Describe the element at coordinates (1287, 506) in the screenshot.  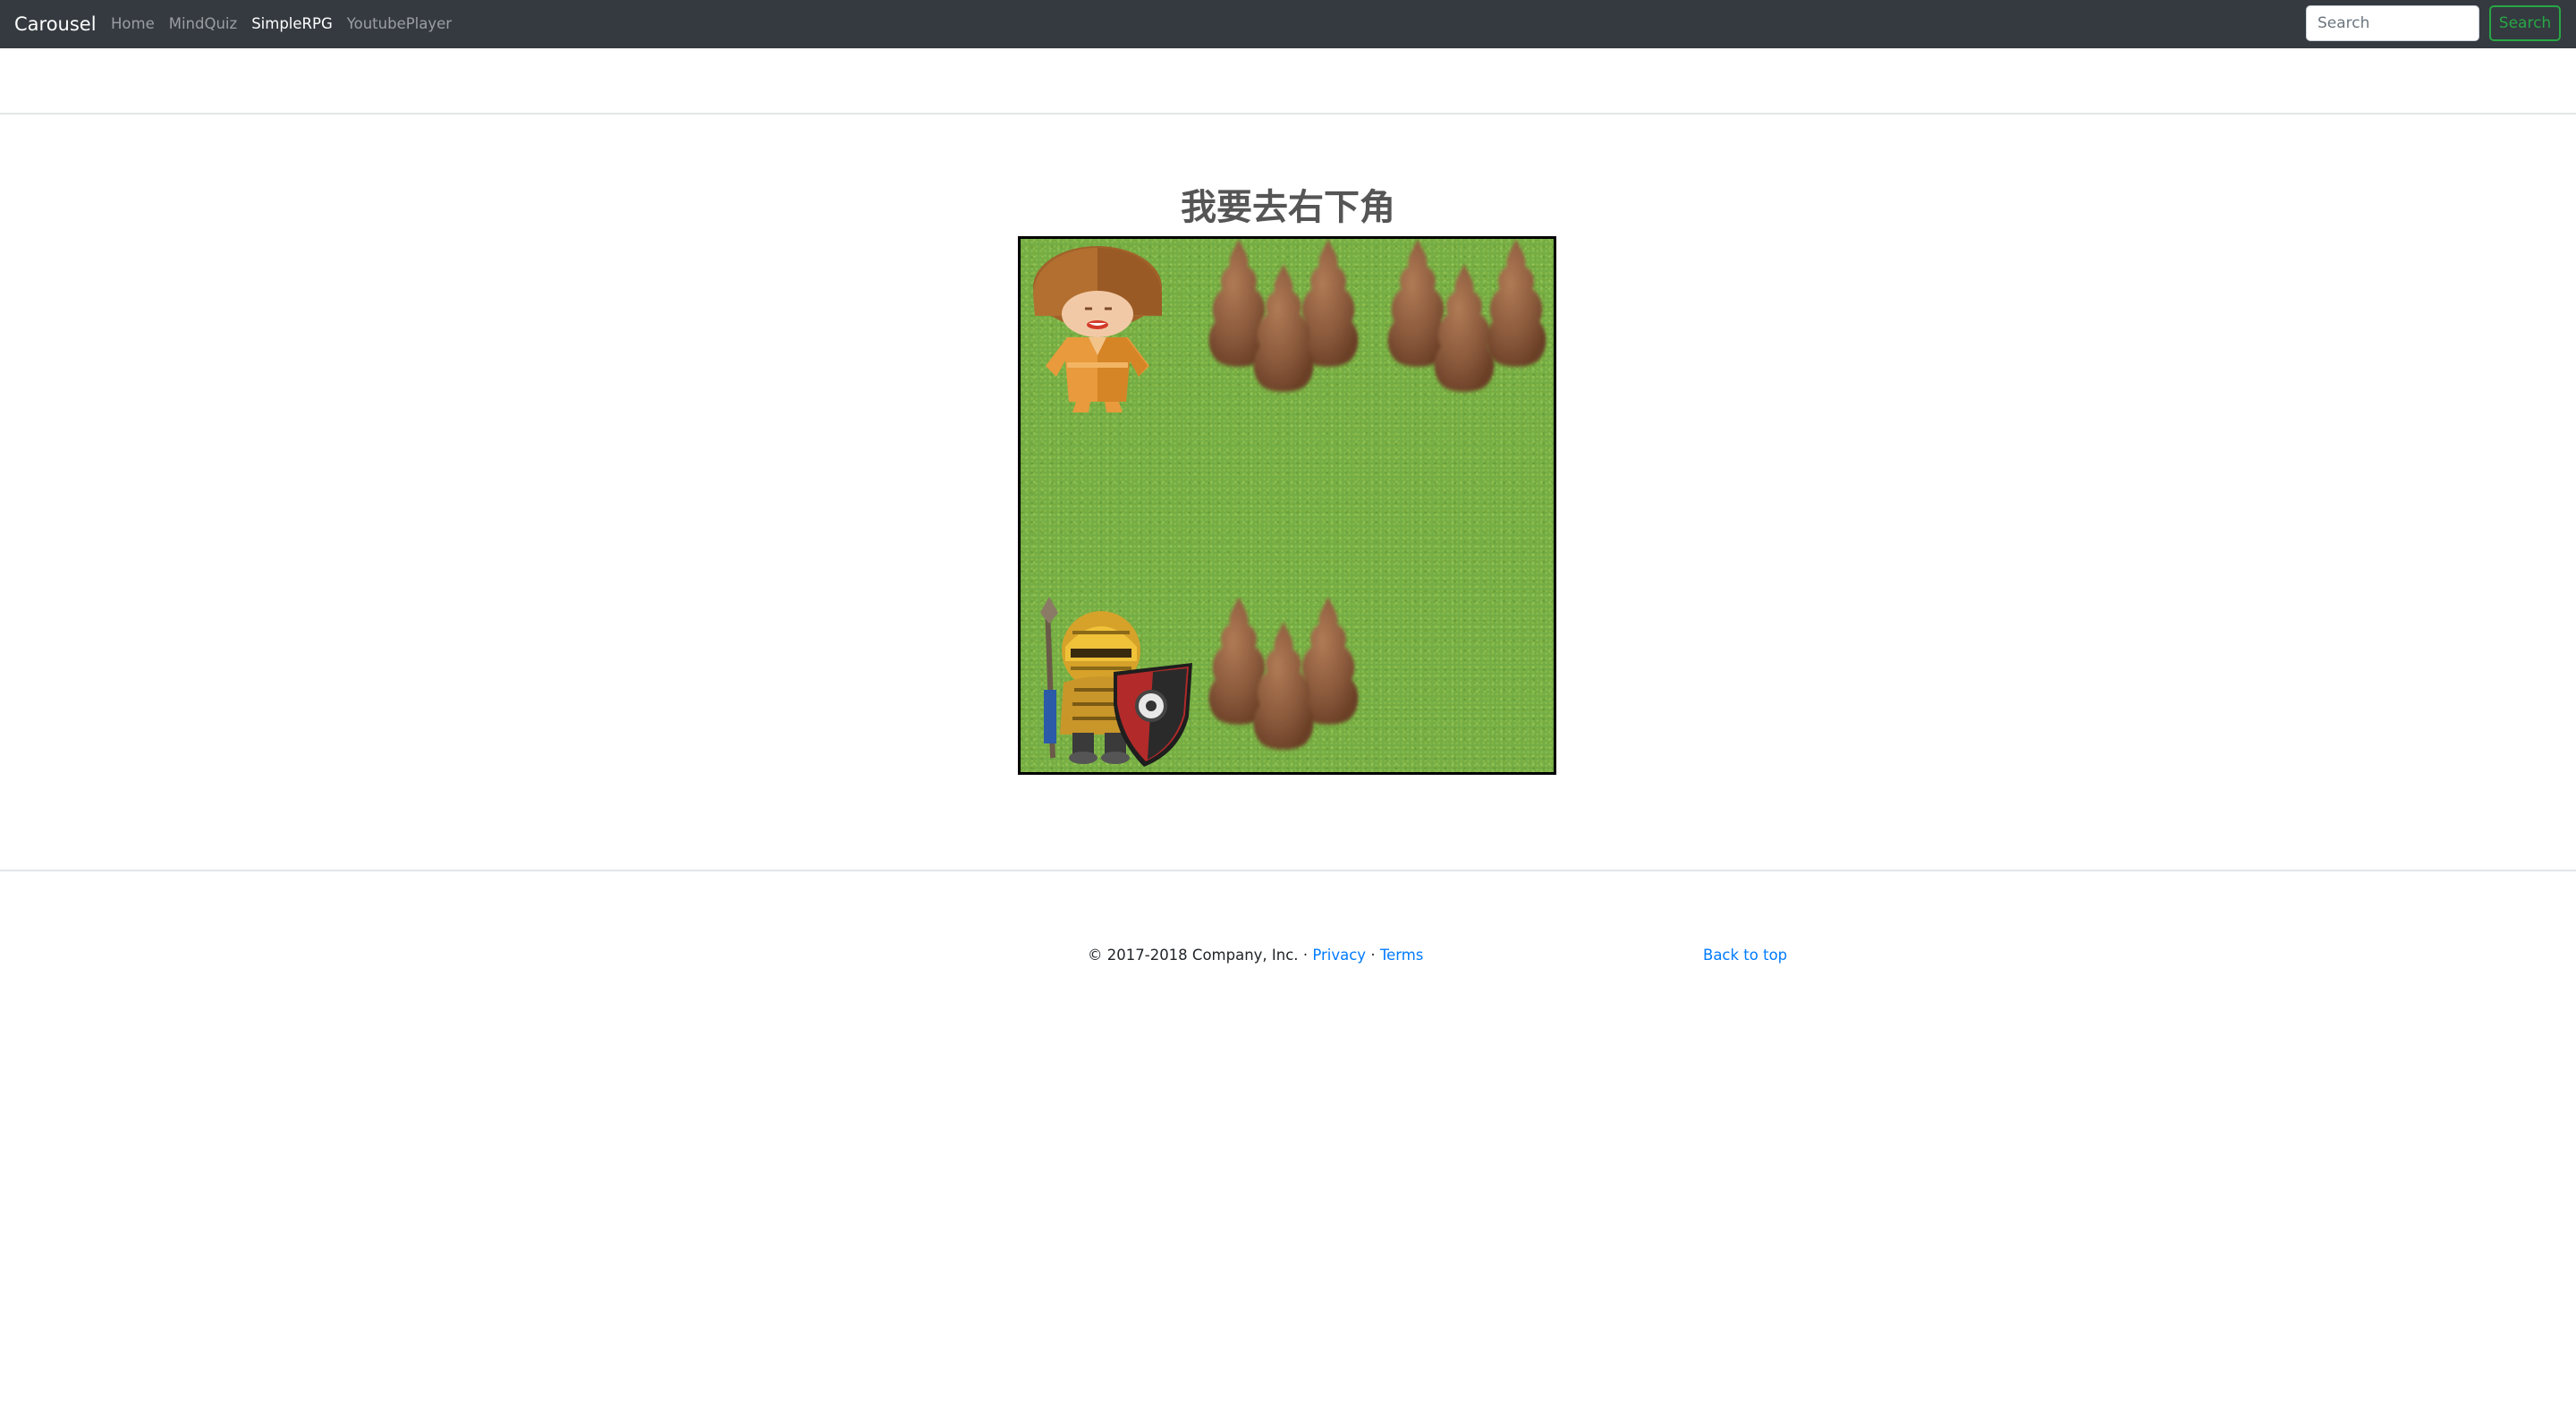
I see `game-board` at that location.